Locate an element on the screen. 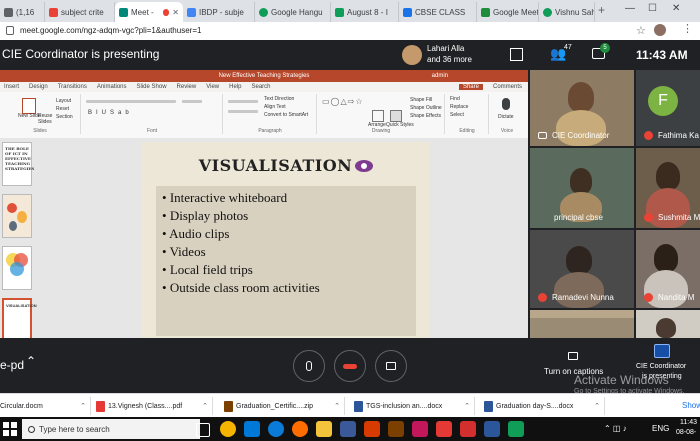  slide-thumbnail-active: VISUALISATION is located at coordinates (19, 318).